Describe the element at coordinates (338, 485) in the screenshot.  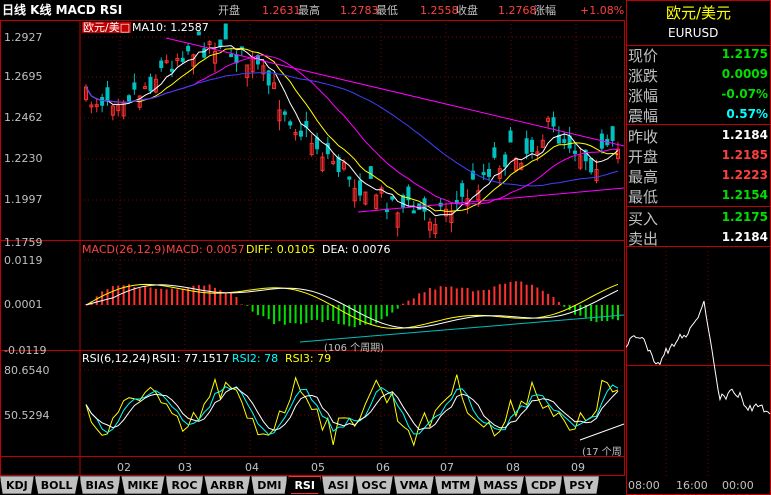
I see `tab-asi: ASI` at that location.